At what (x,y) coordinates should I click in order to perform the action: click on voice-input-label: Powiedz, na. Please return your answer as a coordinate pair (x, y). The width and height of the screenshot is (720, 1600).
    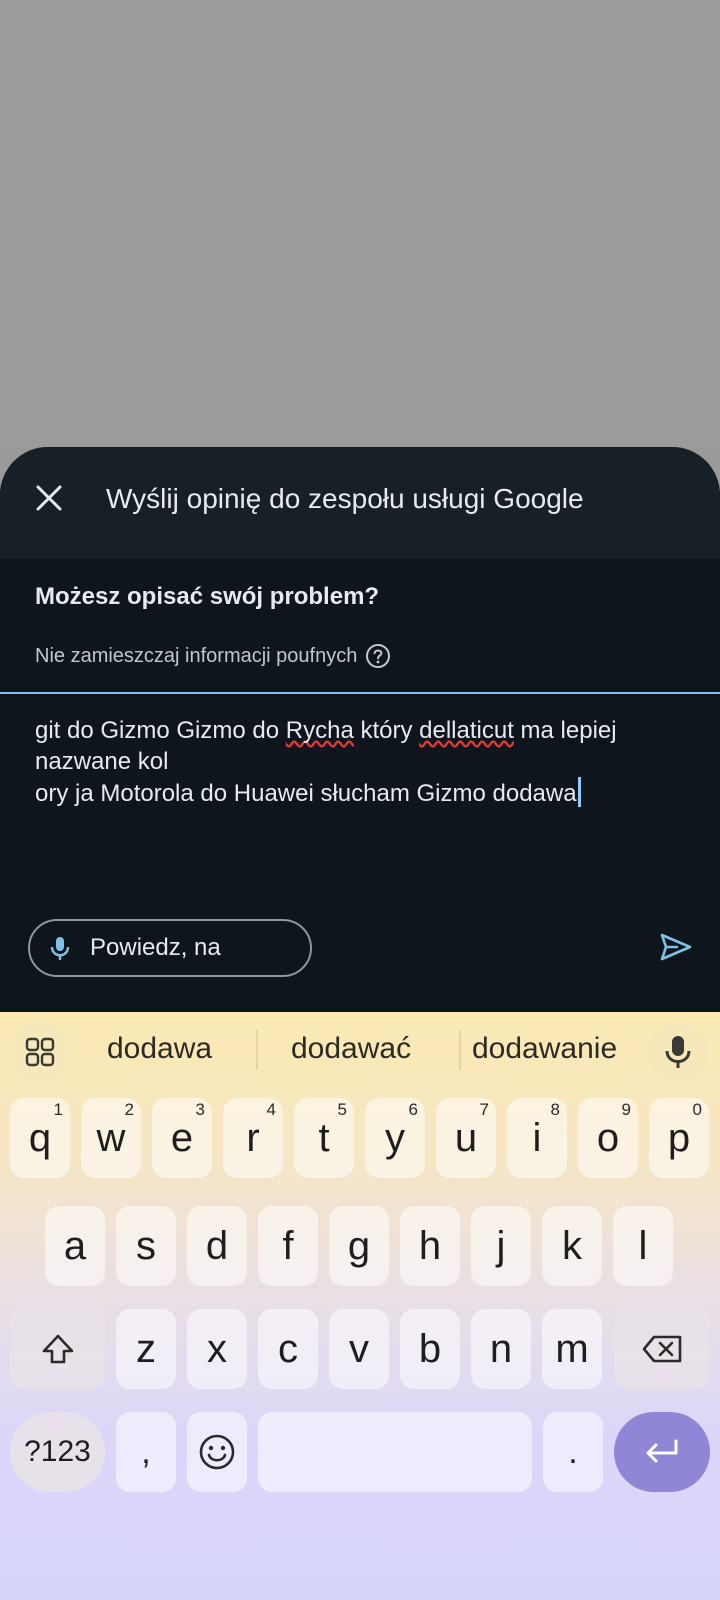
    Looking at the image, I should click on (155, 947).